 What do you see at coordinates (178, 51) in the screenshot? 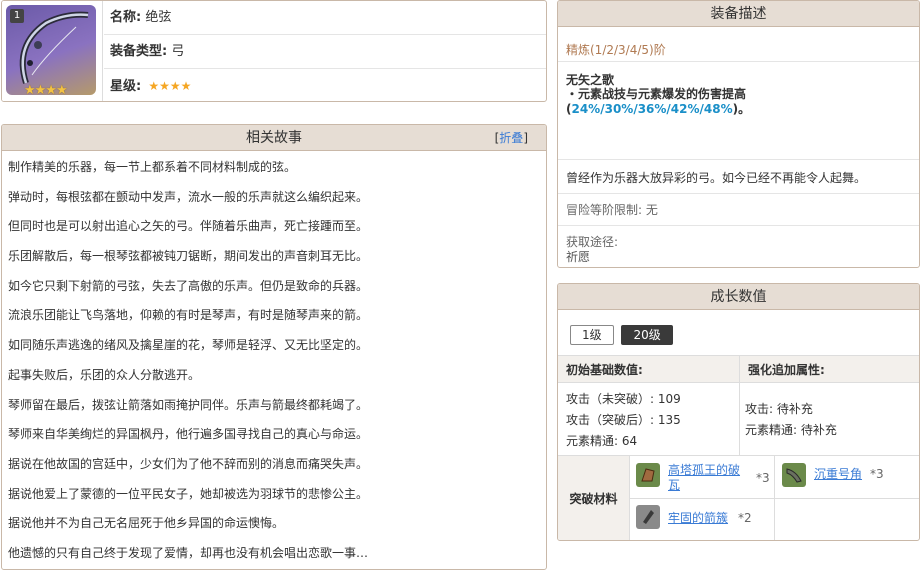
I see `type-value: 弓` at bounding box center [178, 51].